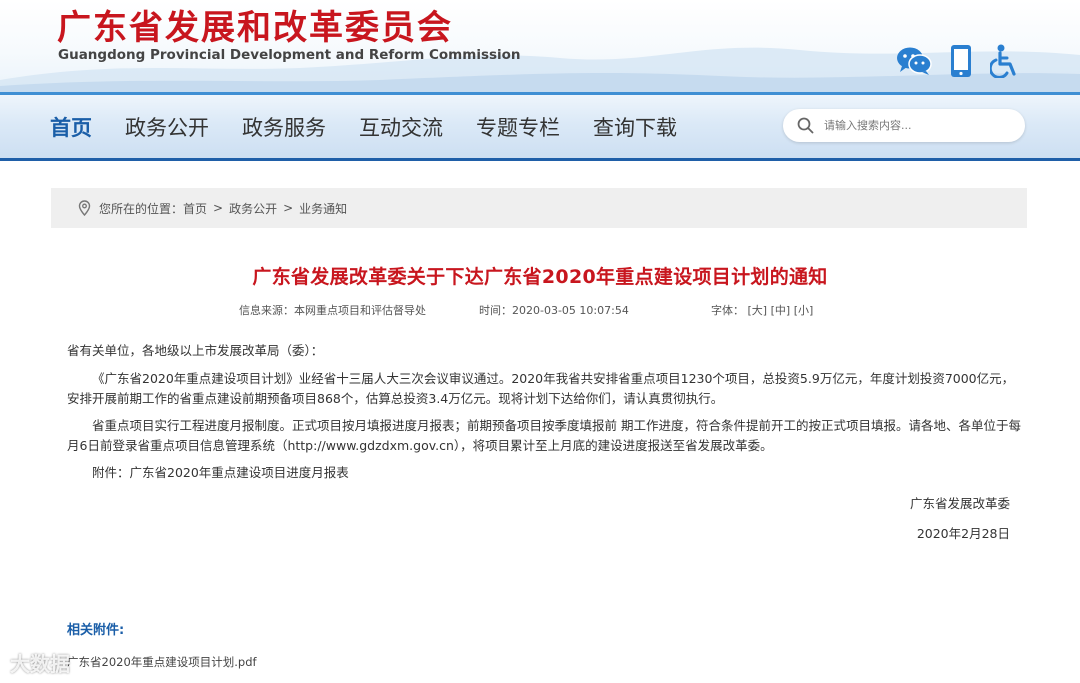 This screenshot has width=1080, height=683. Describe the element at coordinates (96, 630) in the screenshot. I see `related-attachments-title: 相关附件:` at that location.